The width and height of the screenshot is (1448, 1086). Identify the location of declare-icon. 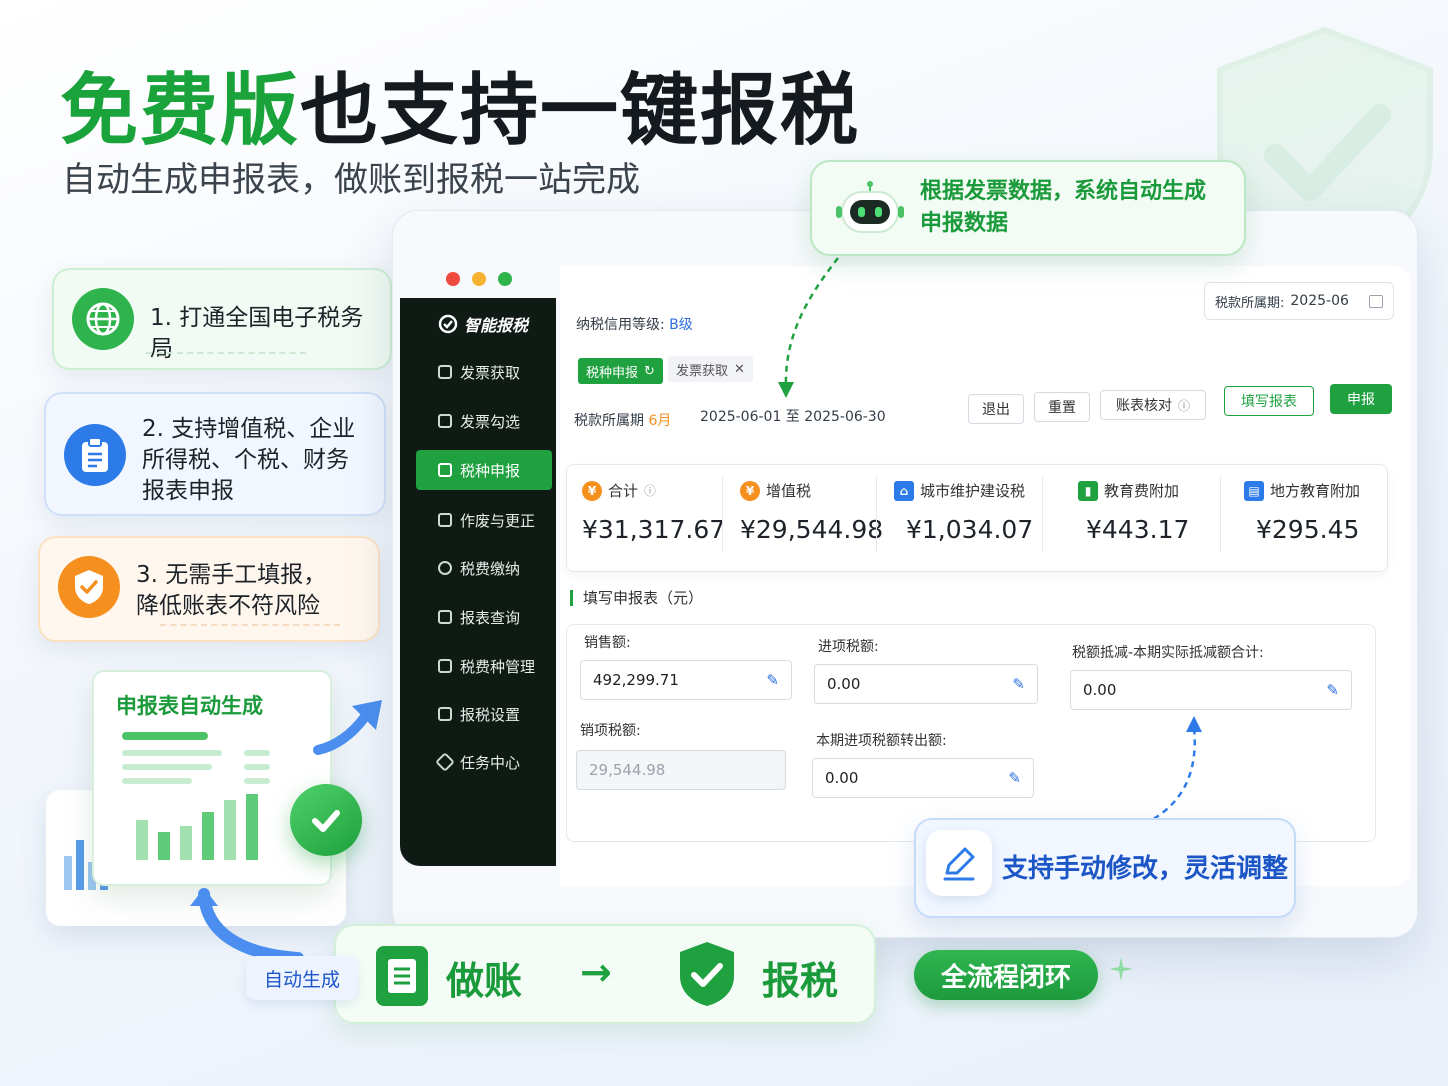
(445, 470).